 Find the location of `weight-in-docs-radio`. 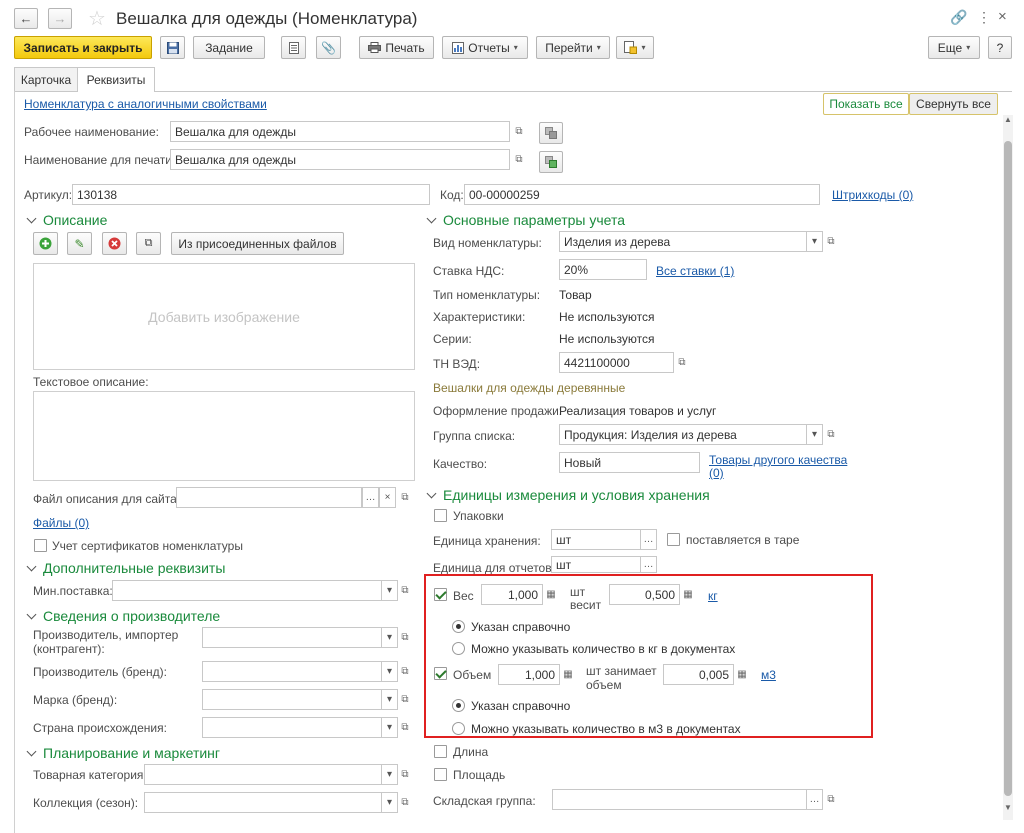

weight-in-docs-radio is located at coordinates (458, 648).